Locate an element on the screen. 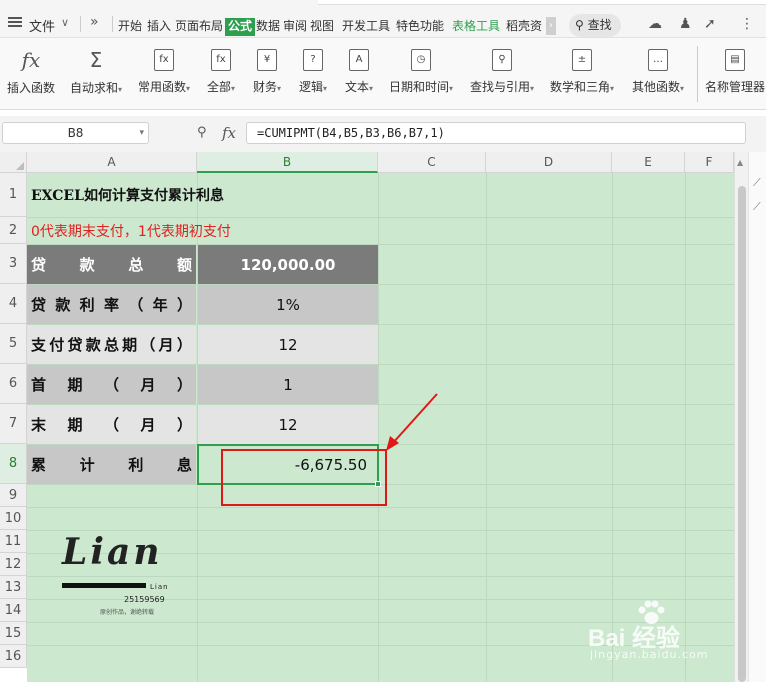 This screenshot has width=766, height=682. row-header-15: 15 is located at coordinates (13, 633).